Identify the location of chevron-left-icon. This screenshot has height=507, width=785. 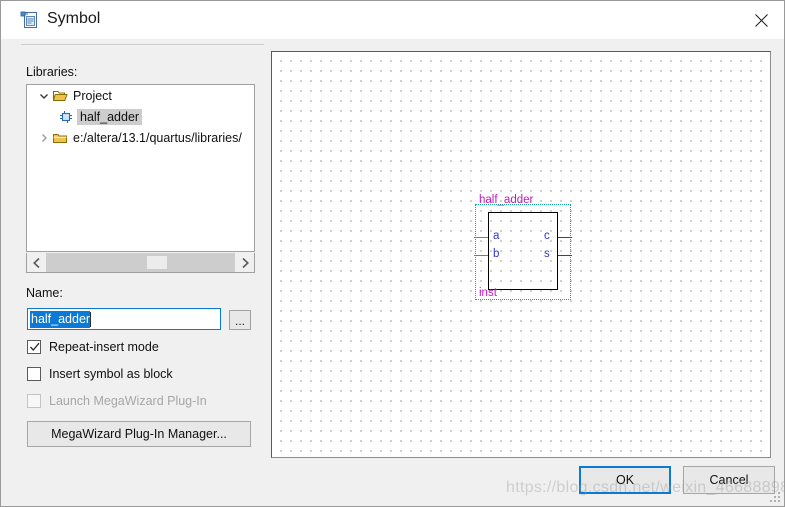
(36, 262).